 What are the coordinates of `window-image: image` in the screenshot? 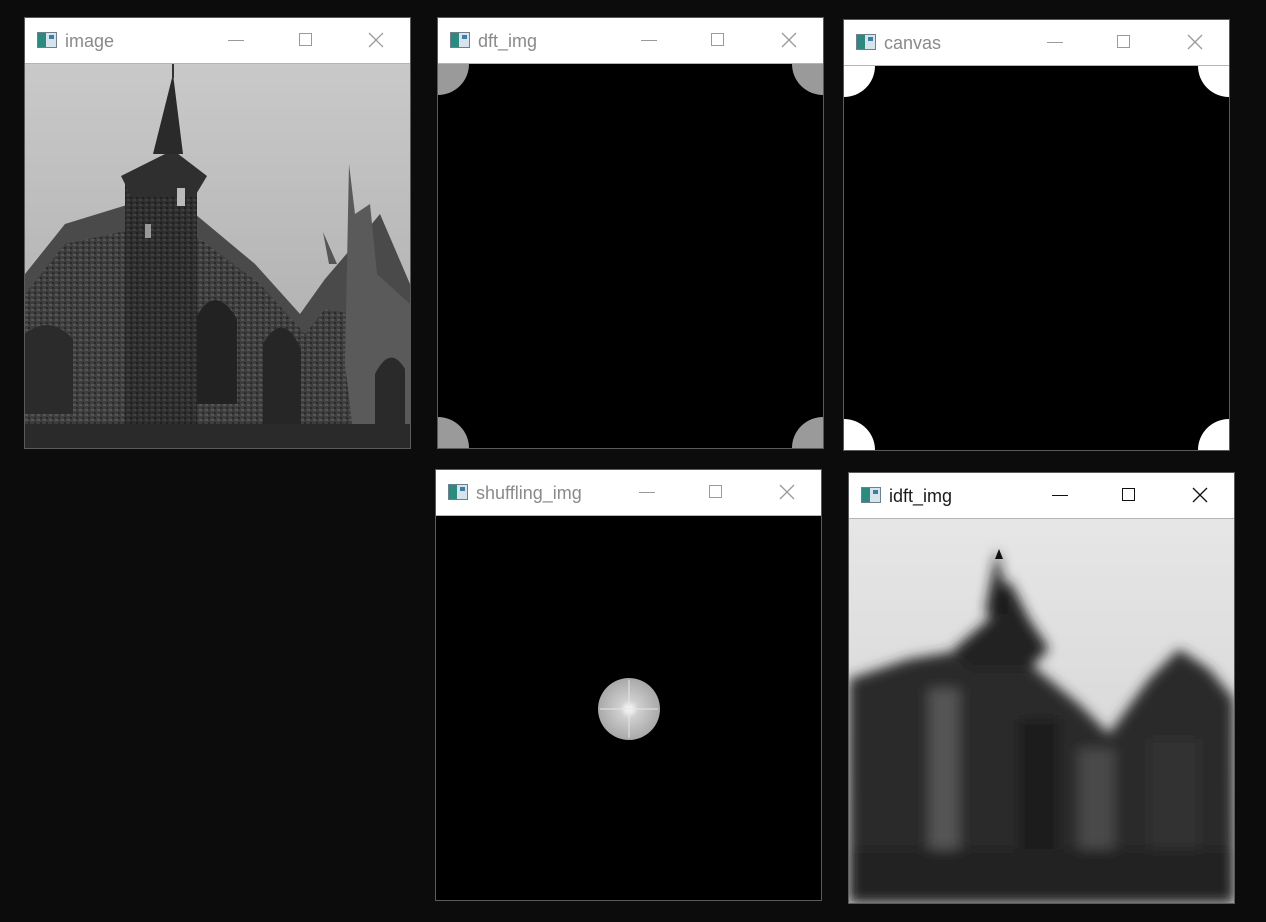 It's located at (217, 233).